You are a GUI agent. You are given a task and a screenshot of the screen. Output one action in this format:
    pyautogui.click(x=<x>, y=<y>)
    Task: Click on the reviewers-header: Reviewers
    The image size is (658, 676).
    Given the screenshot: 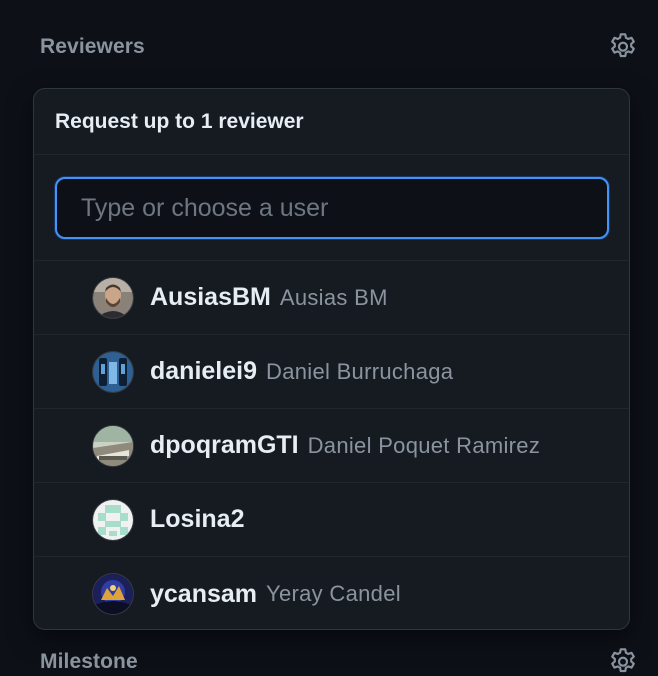 What is the action you would take?
    pyautogui.click(x=340, y=47)
    